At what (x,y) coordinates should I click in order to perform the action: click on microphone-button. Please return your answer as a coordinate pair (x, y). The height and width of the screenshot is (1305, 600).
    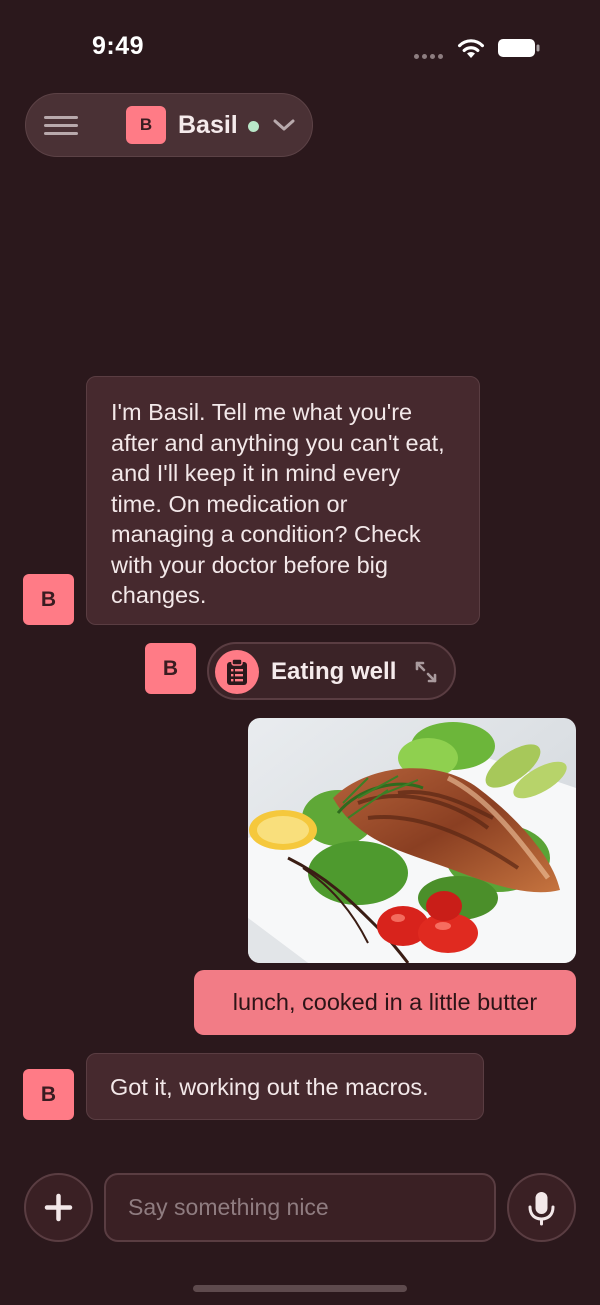
    Looking at the image, I should click on (541, 1207).